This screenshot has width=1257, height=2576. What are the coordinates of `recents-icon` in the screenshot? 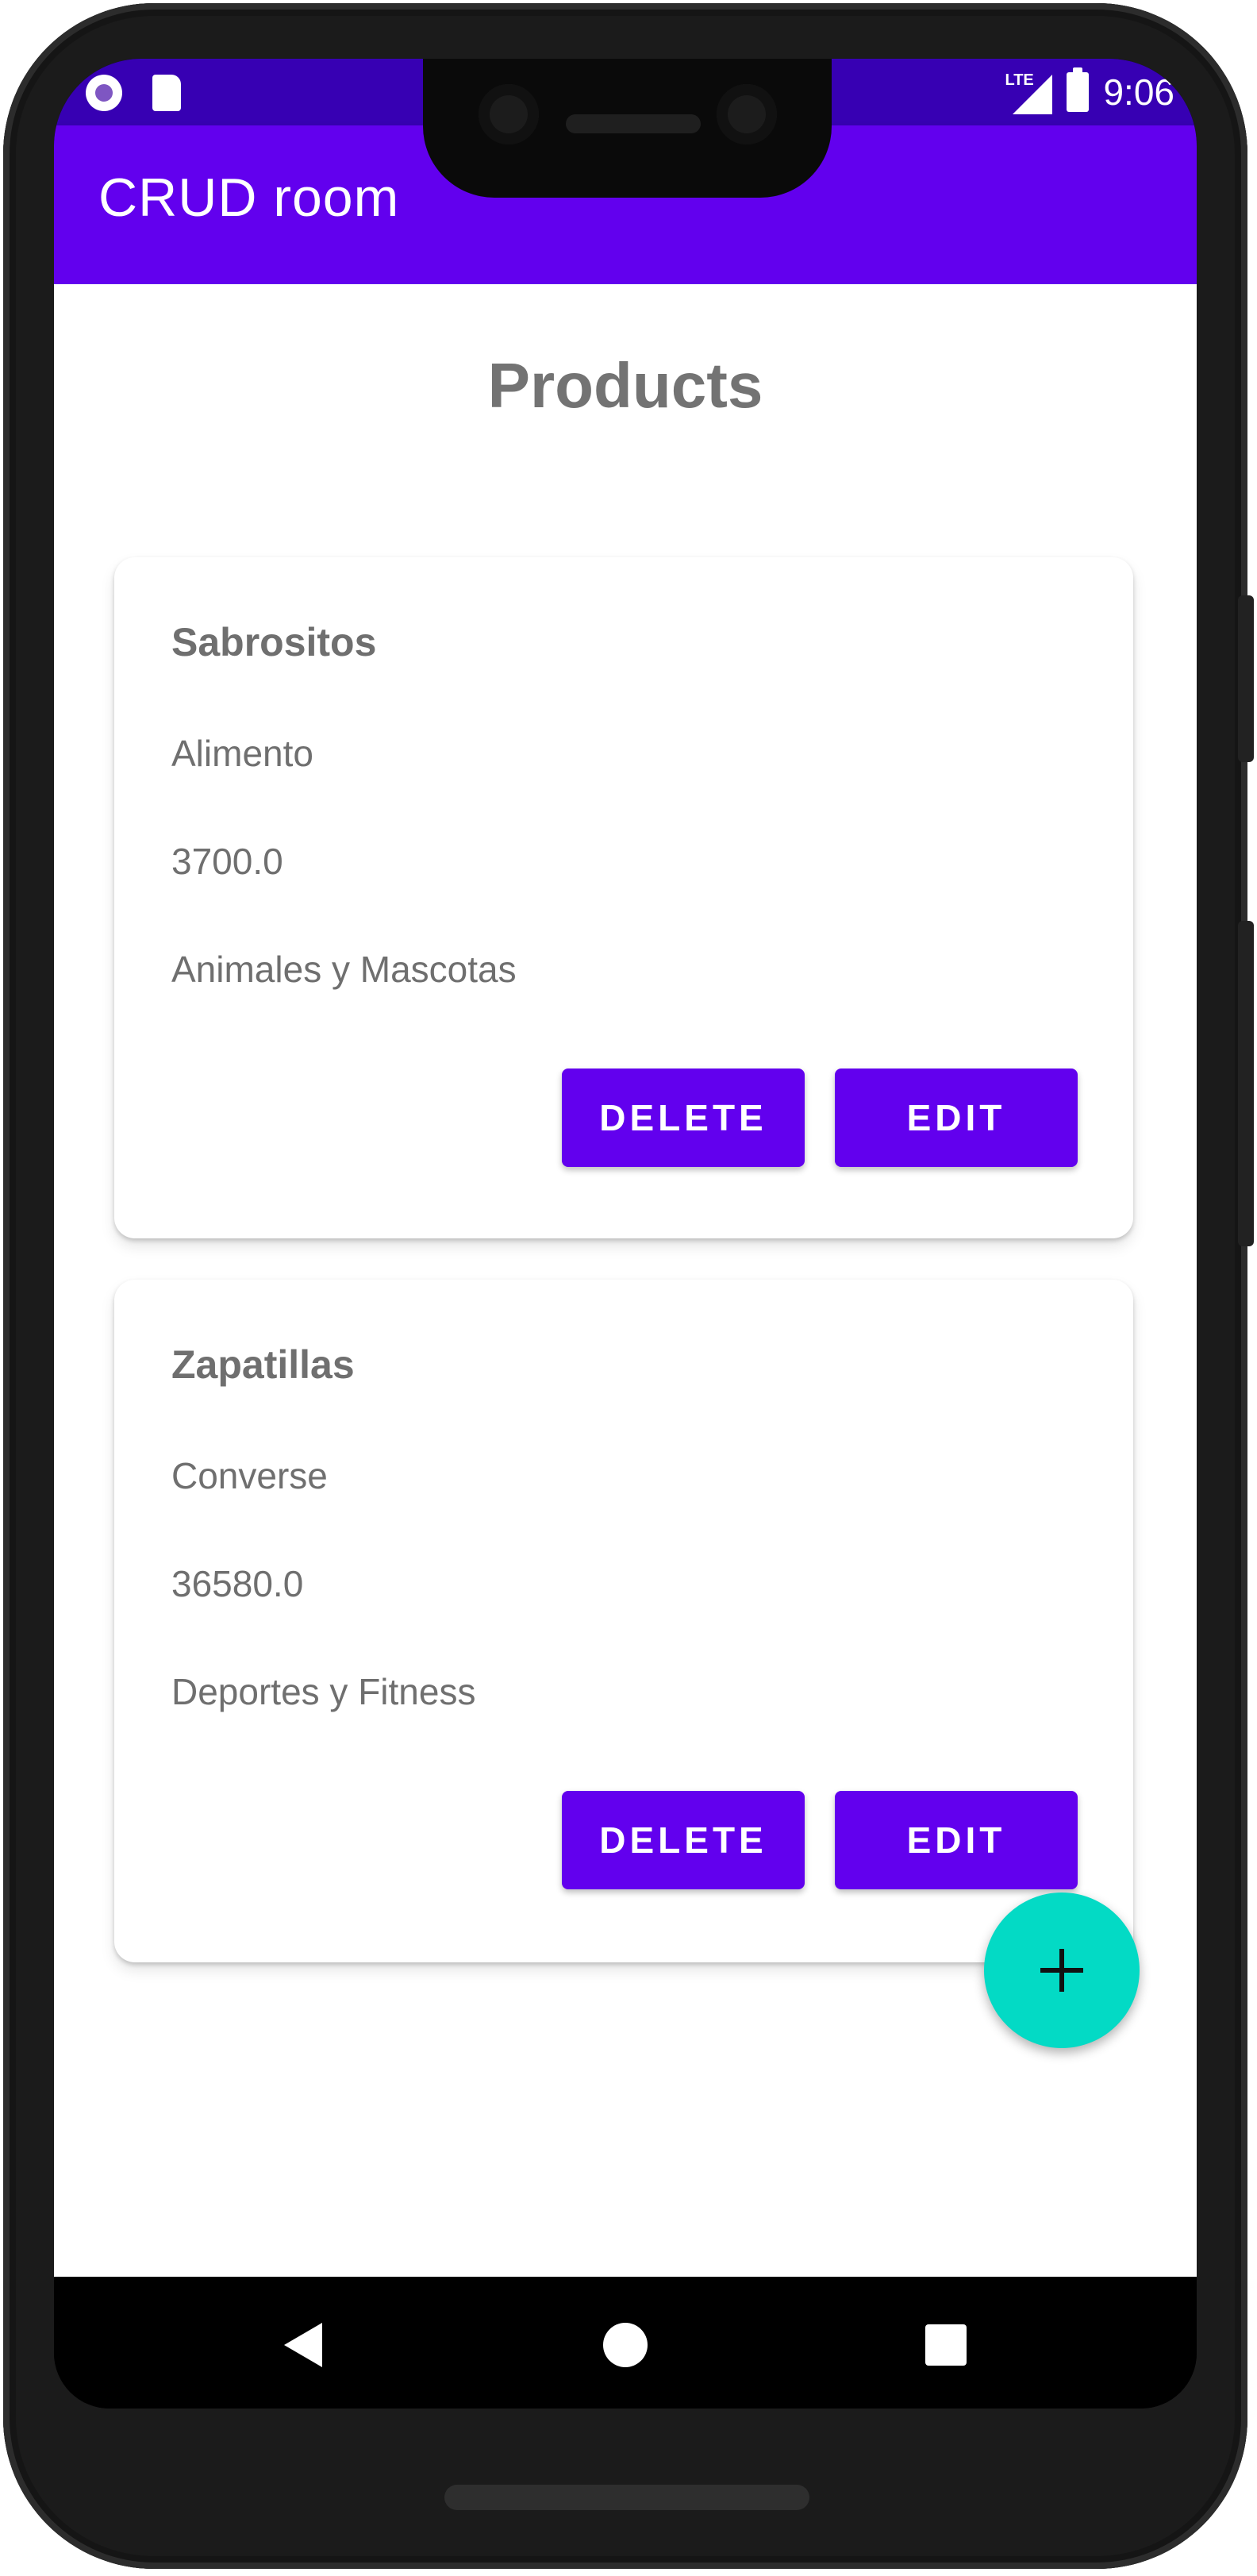 It's located at (946, 2345).